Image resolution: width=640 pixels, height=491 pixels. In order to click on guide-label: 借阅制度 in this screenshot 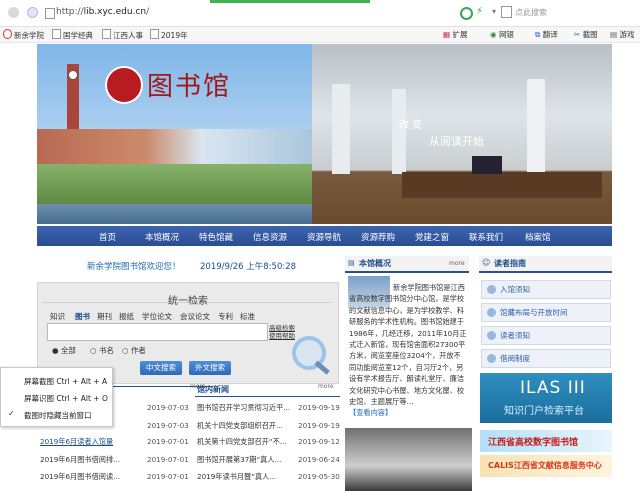, I will do `click(515, 358)`.